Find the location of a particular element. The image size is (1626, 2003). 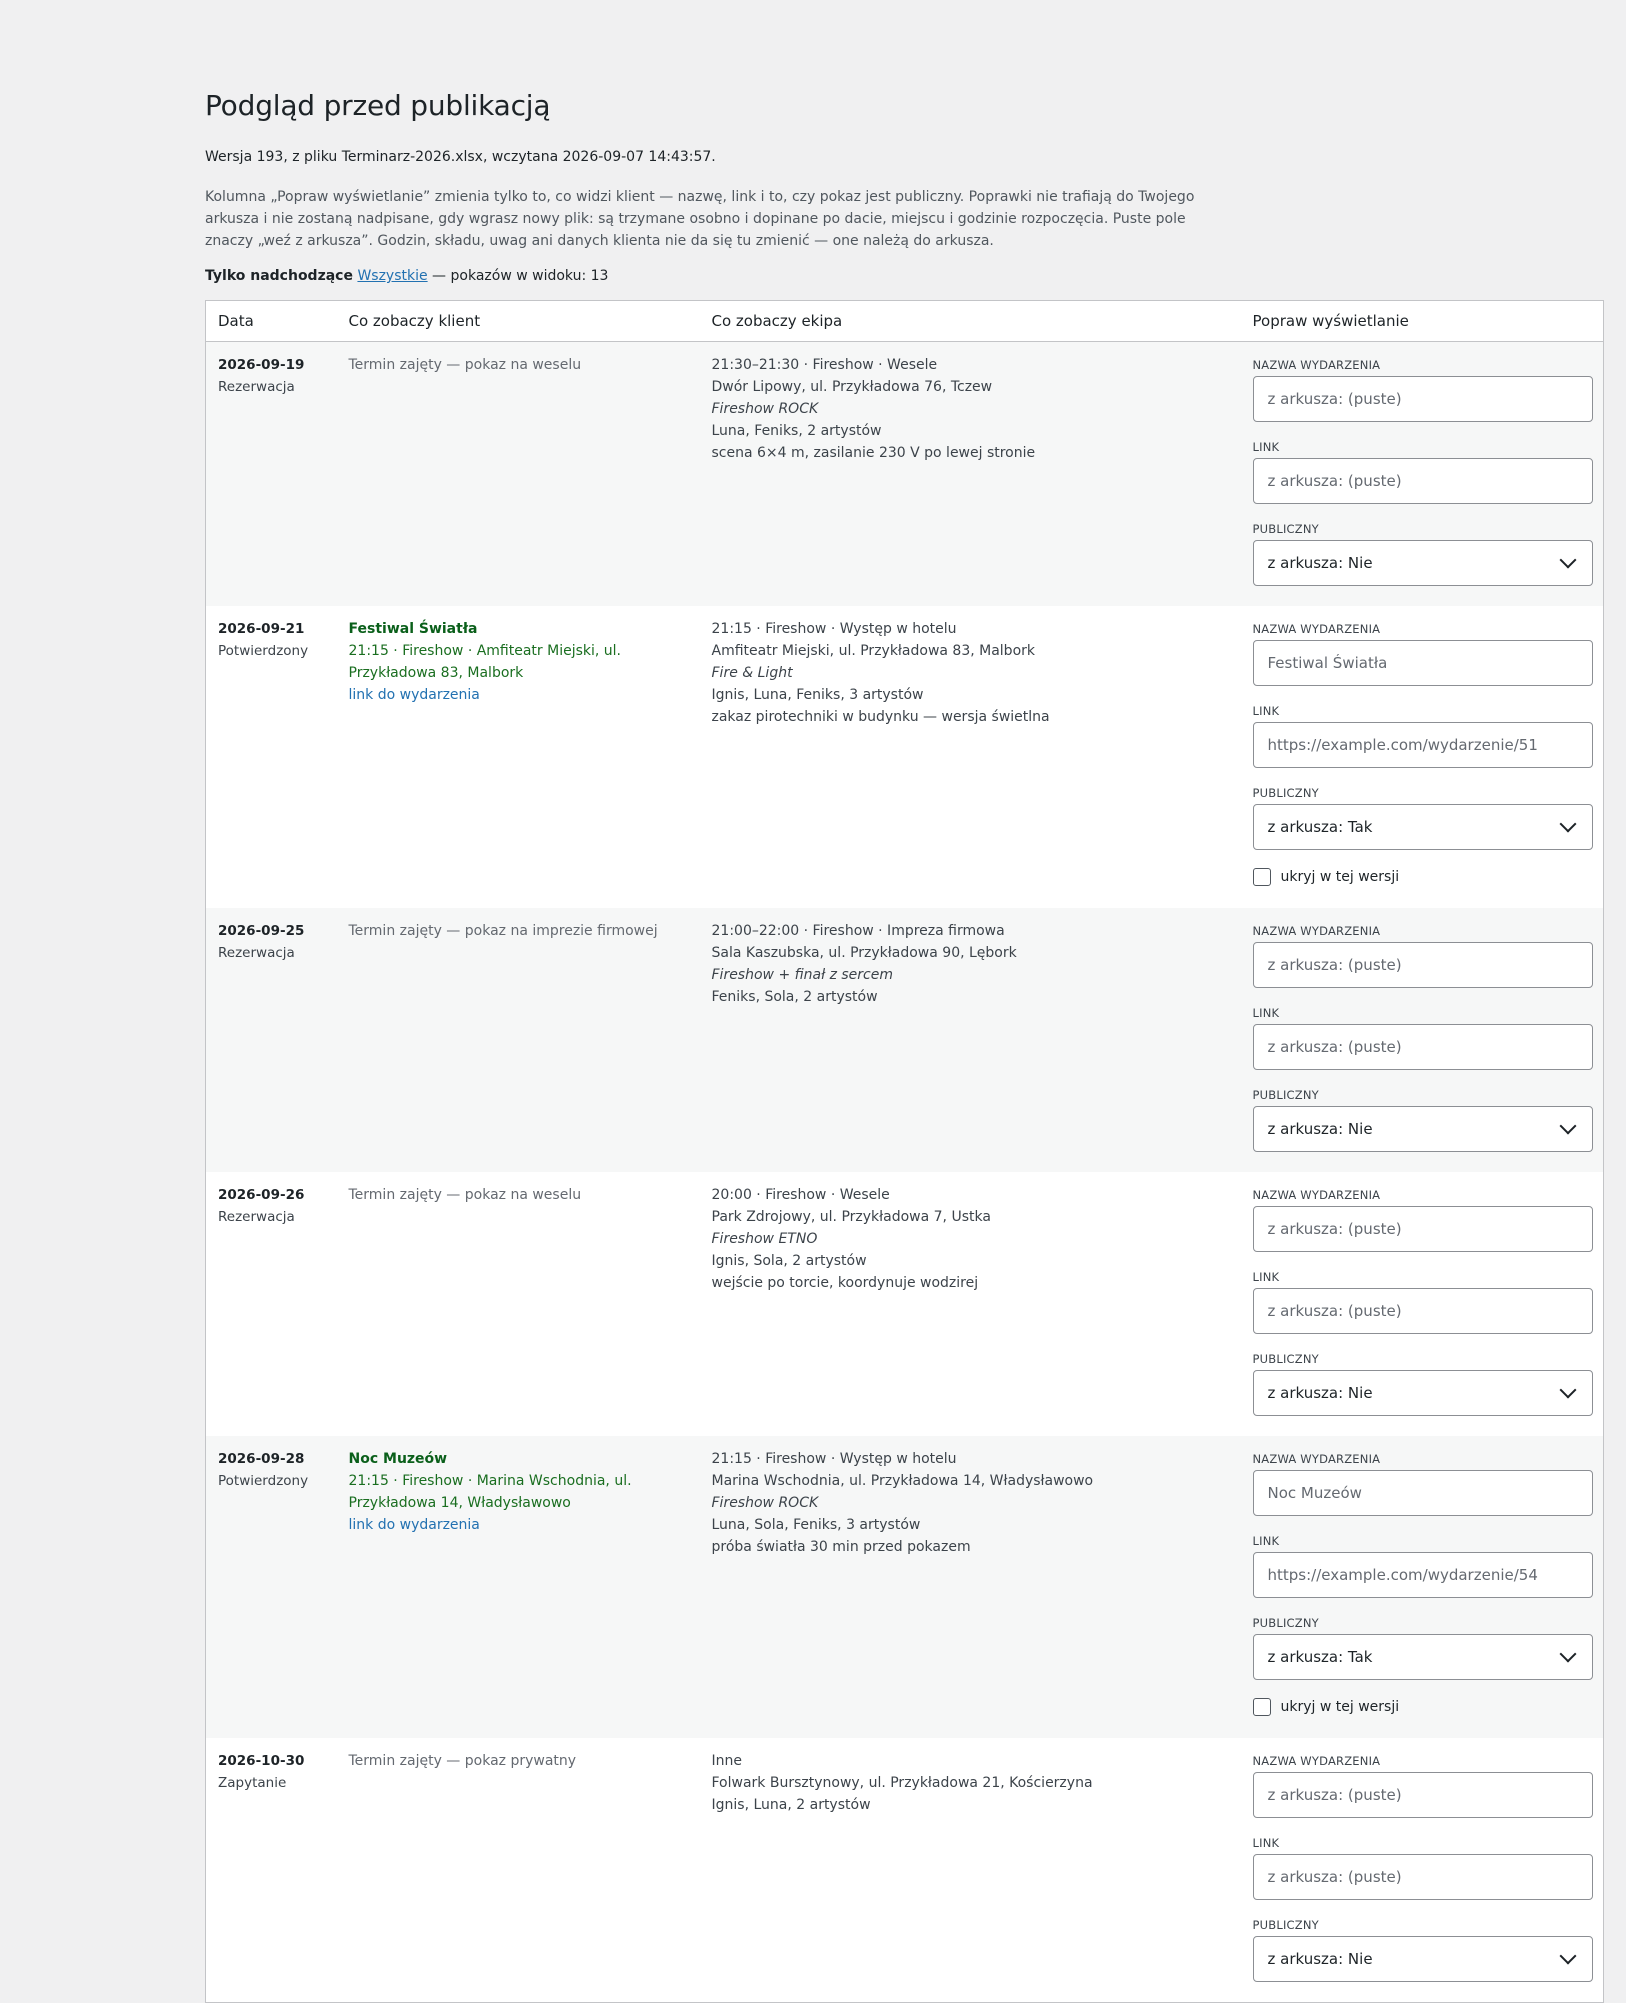

date-cell: 2026-10-30 Zapytanie is located at coordinates (271, 1870).